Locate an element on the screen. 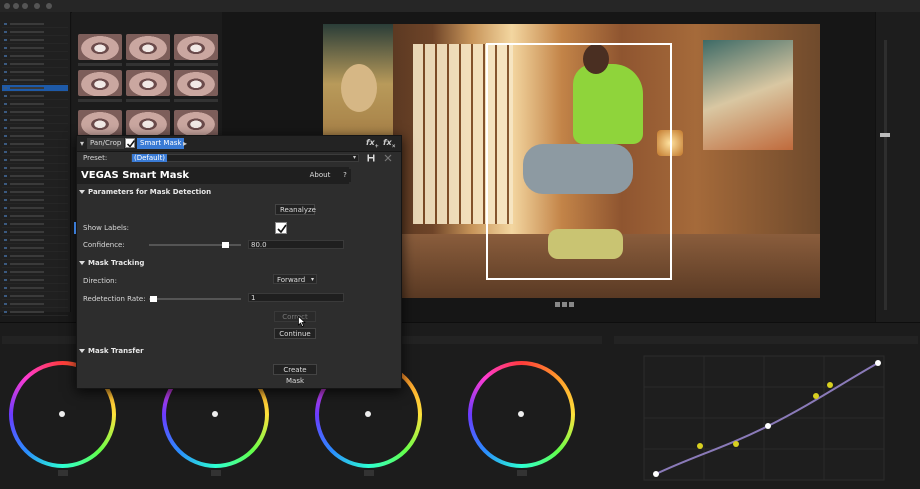  plugin-title: VEGAS Smart Mask is located at coordinates (135, 175).